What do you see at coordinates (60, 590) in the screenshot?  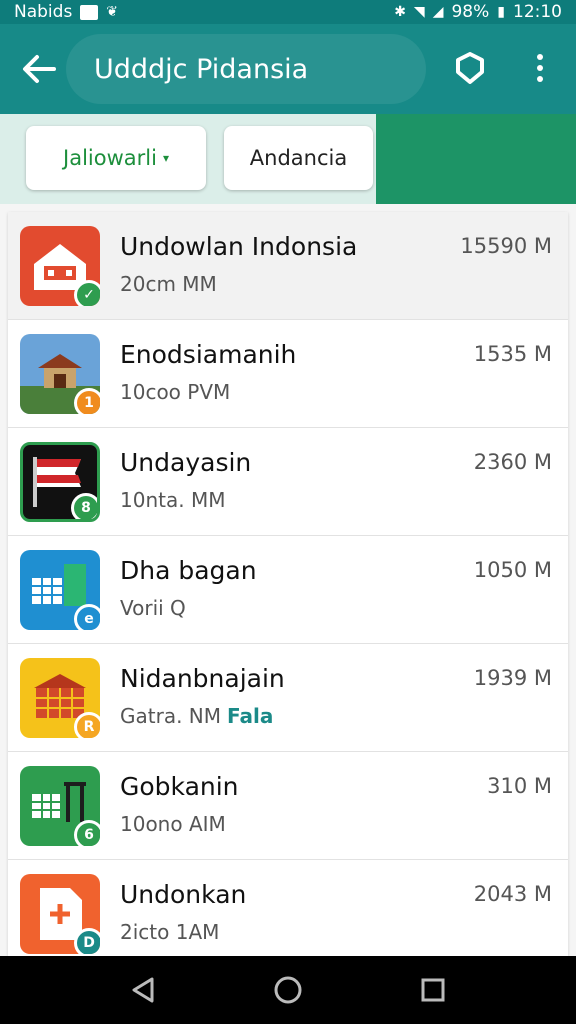 I see `app-icon: e` at bounding box center [60, 590].